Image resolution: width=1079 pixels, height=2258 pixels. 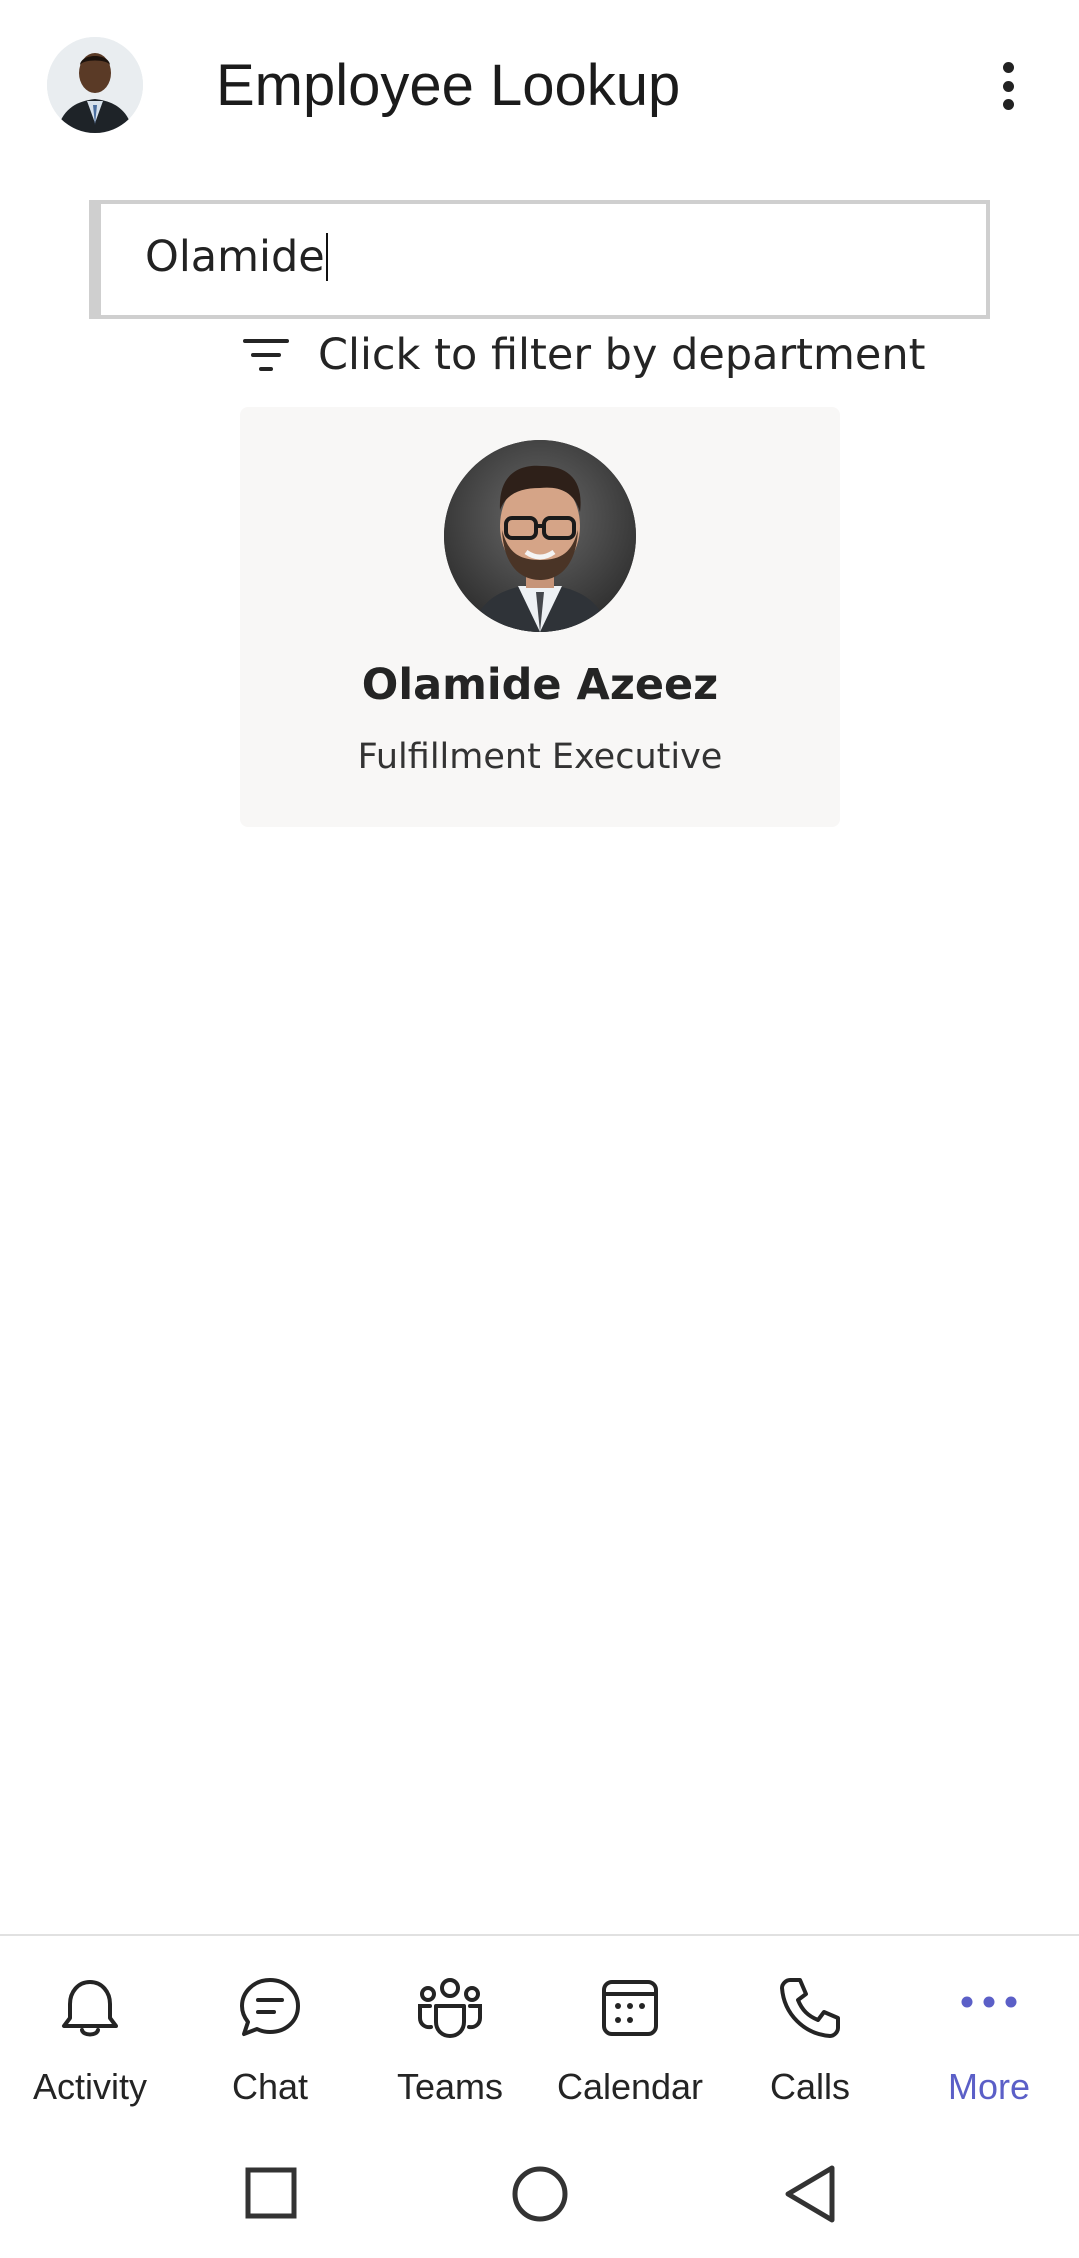 I want to click on nav-item-teams: Teams, so click(x=450, y=2031).